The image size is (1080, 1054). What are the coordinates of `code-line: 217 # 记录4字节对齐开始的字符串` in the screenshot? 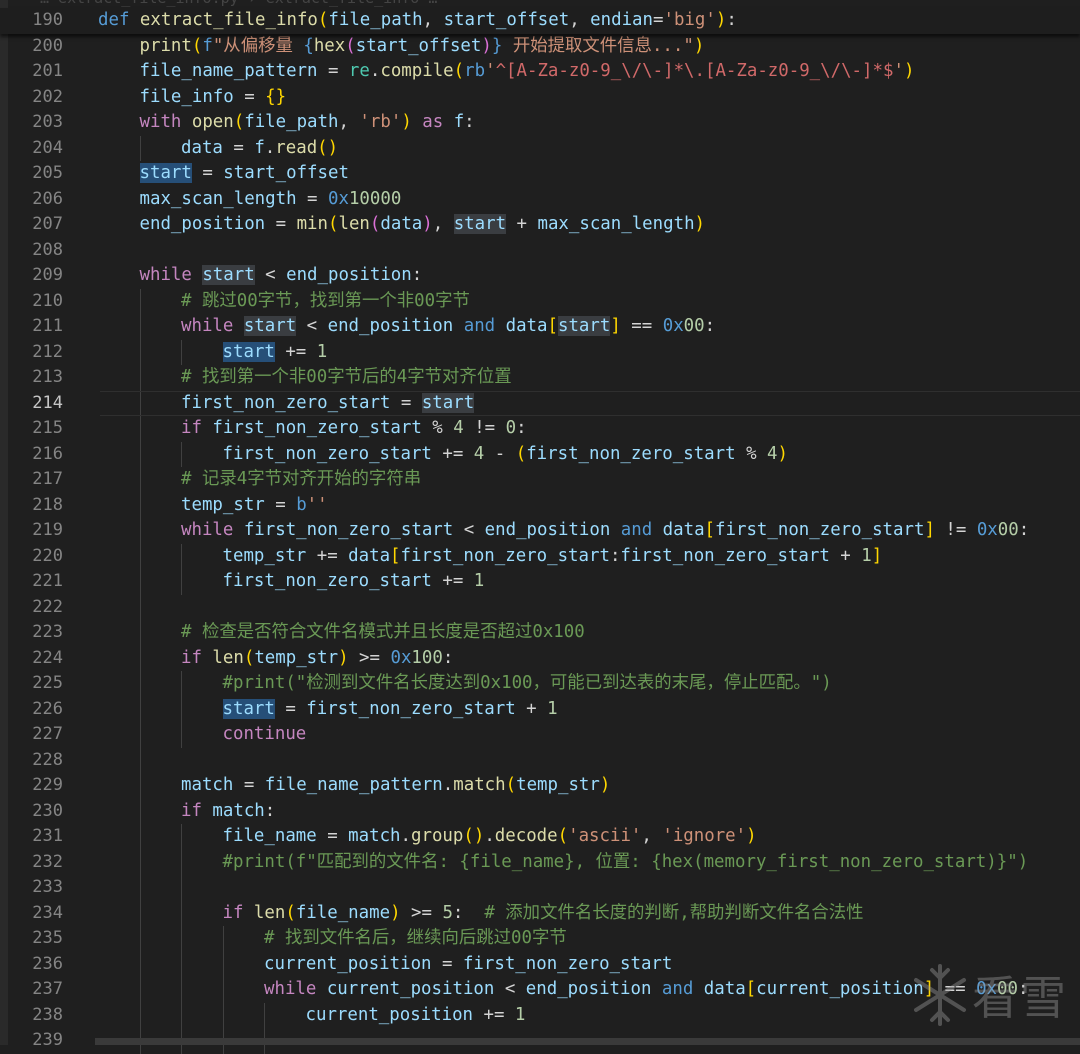 It's located at (540, 480).